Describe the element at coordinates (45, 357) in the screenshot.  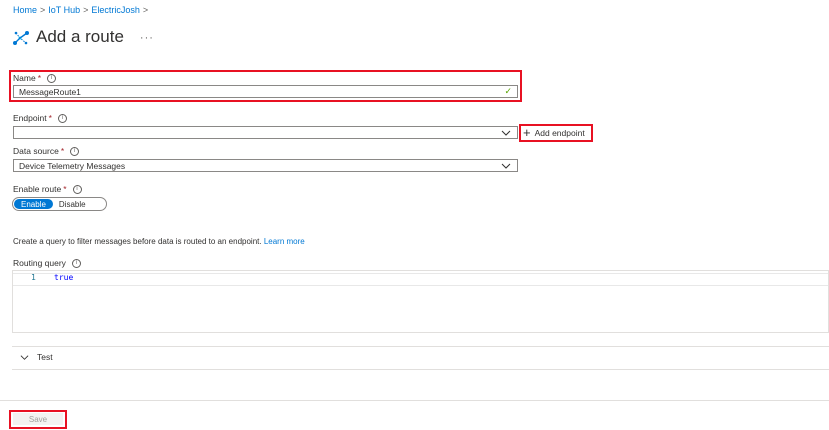
I see `test-label: Test` at that location.